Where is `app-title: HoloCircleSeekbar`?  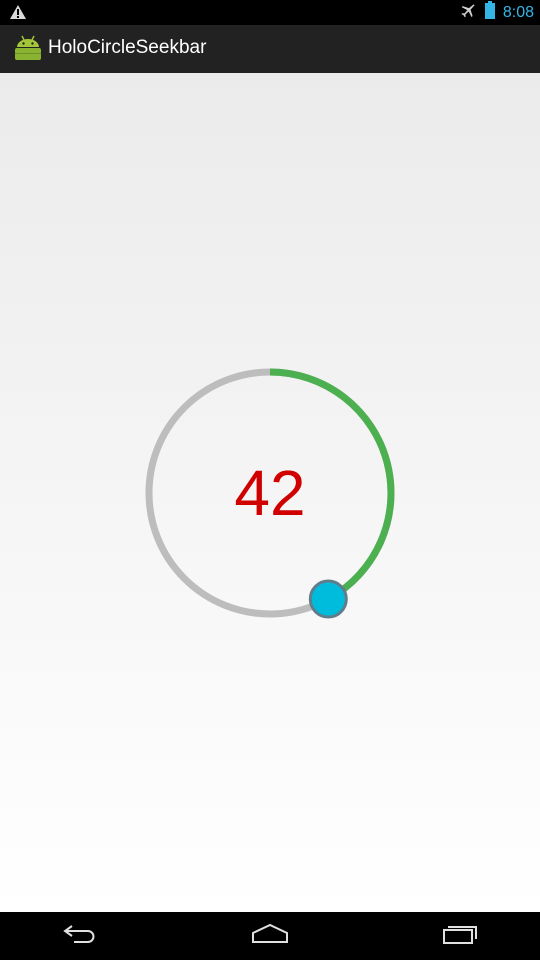 app-title: HoloCircleSeekbar is located at coordinates (127, 47).